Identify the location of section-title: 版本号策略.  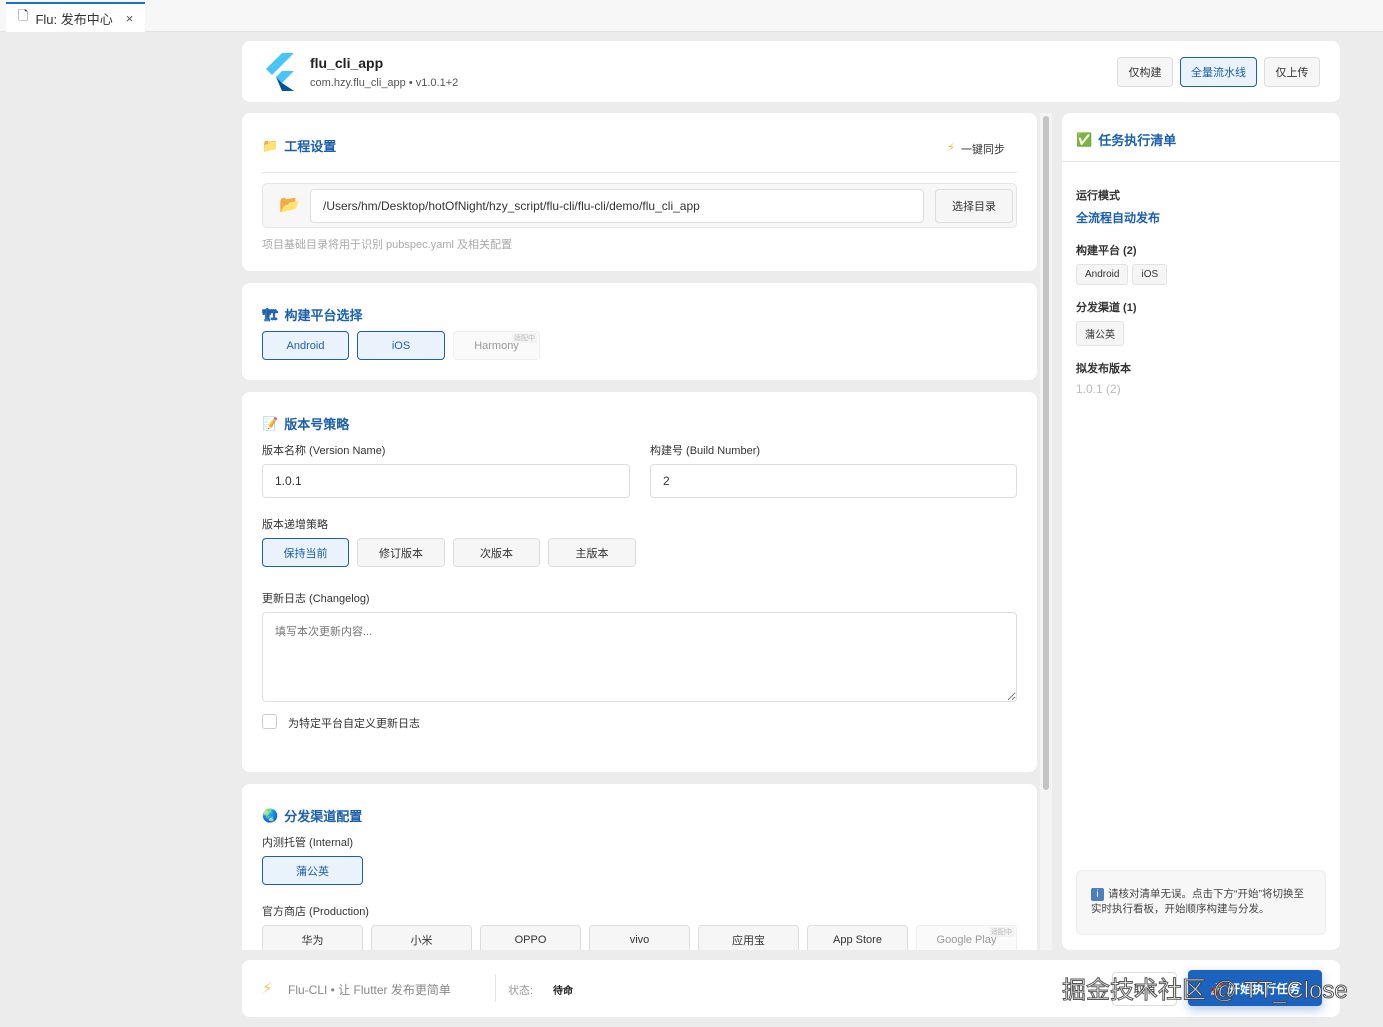
(317, 424).